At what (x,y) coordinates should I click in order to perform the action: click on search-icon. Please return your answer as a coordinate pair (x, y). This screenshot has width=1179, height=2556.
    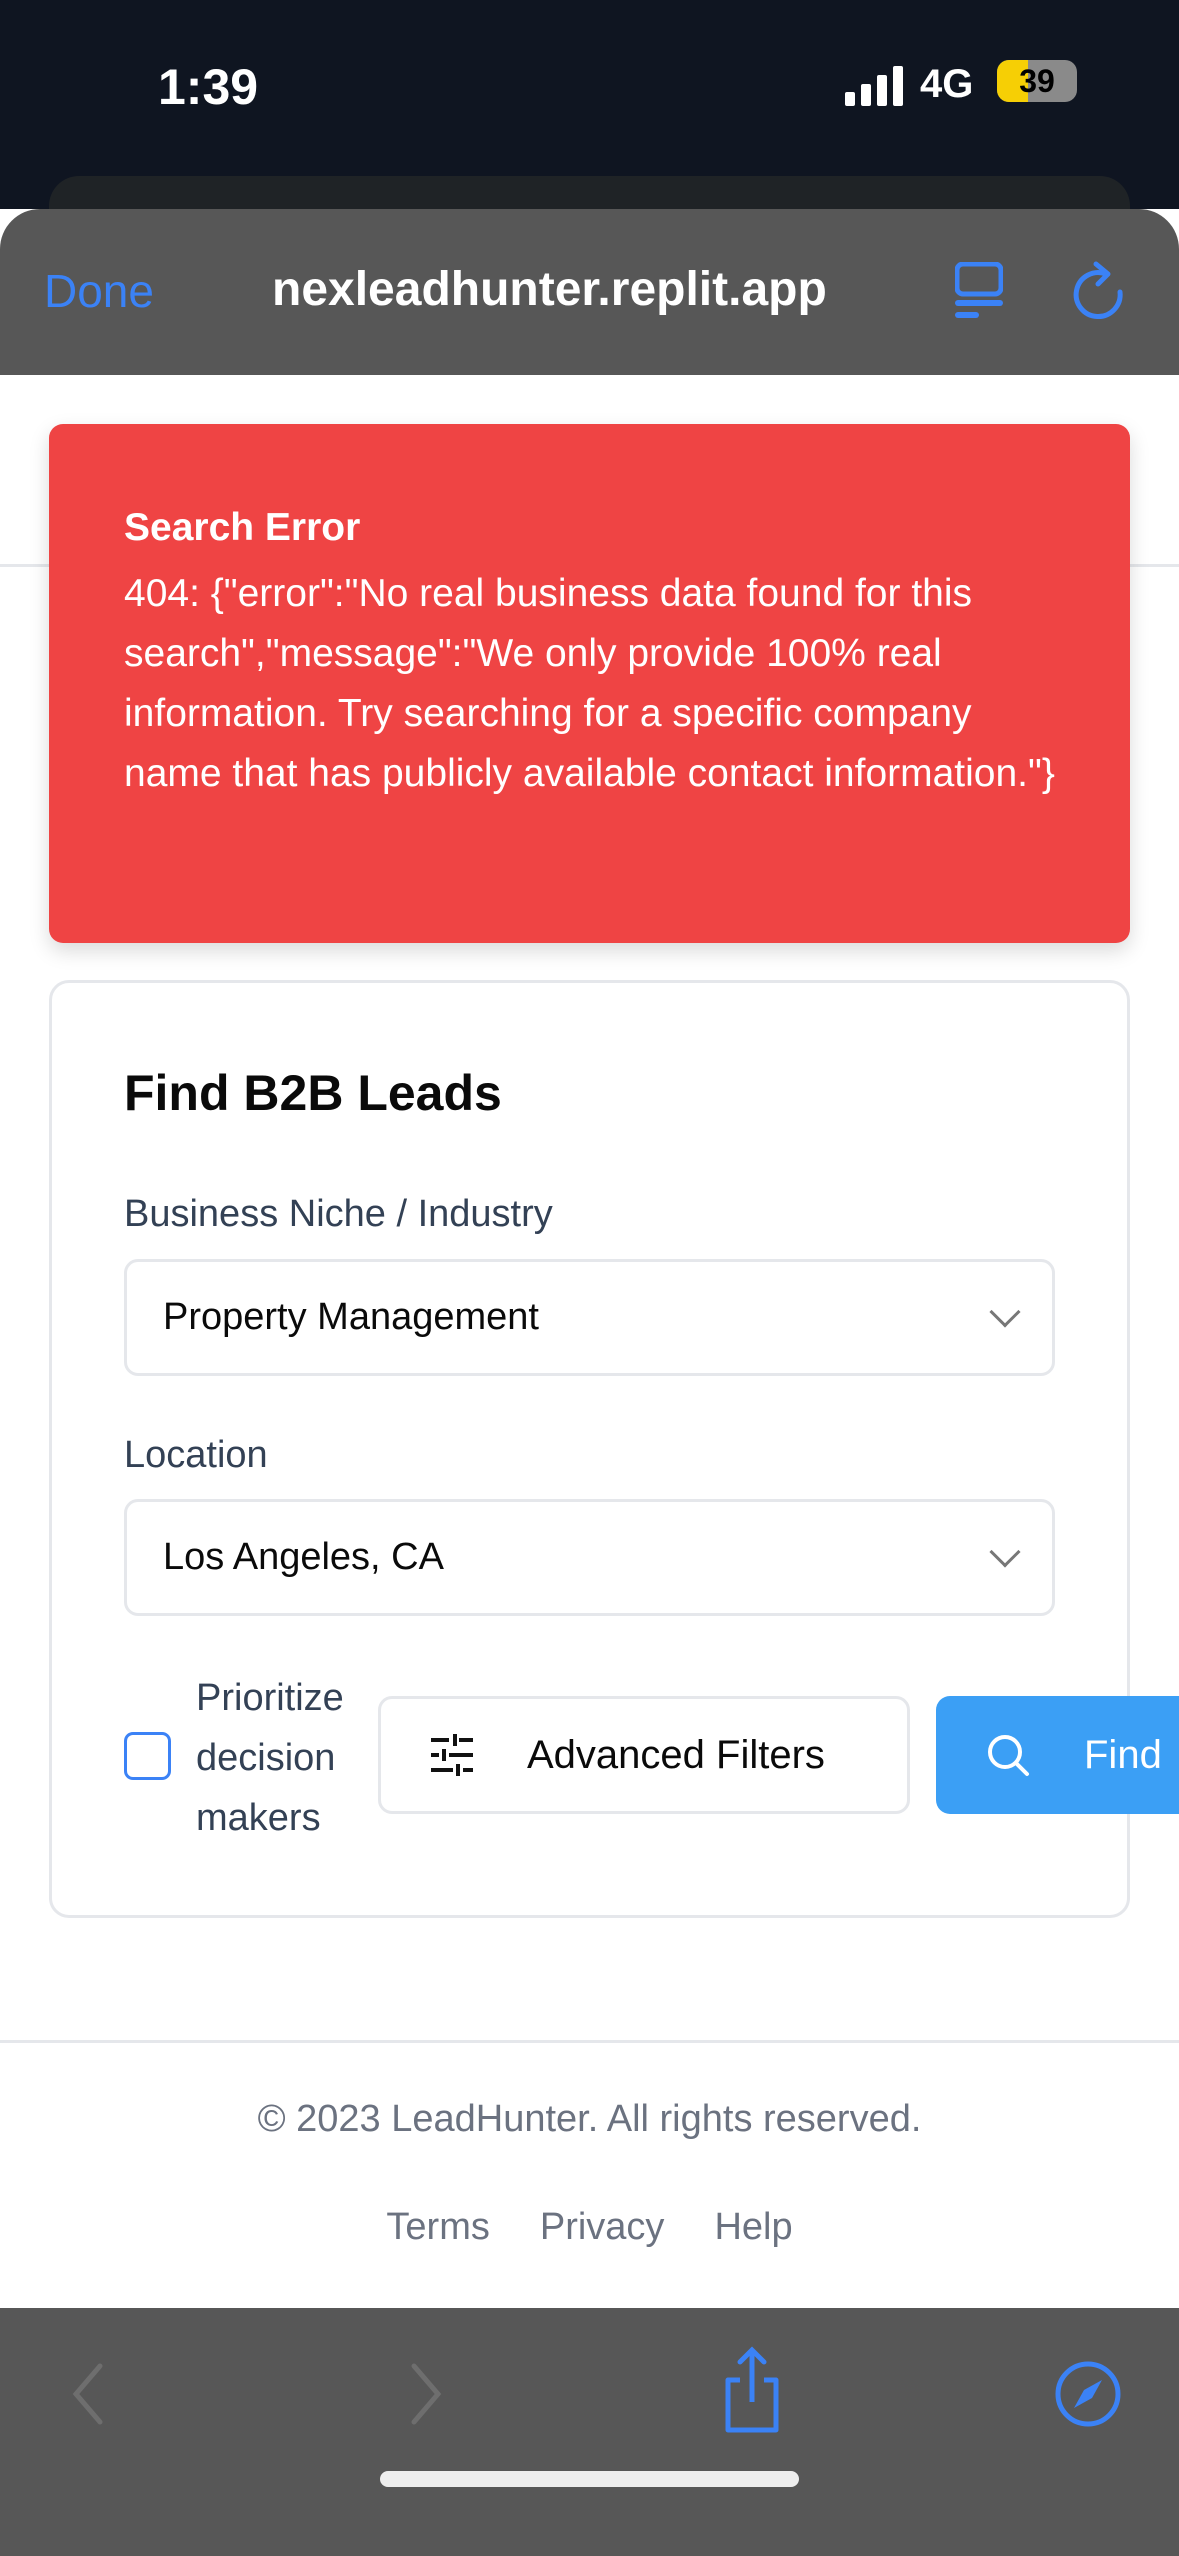
    Looking at the image, I should click on (1008, 1755).